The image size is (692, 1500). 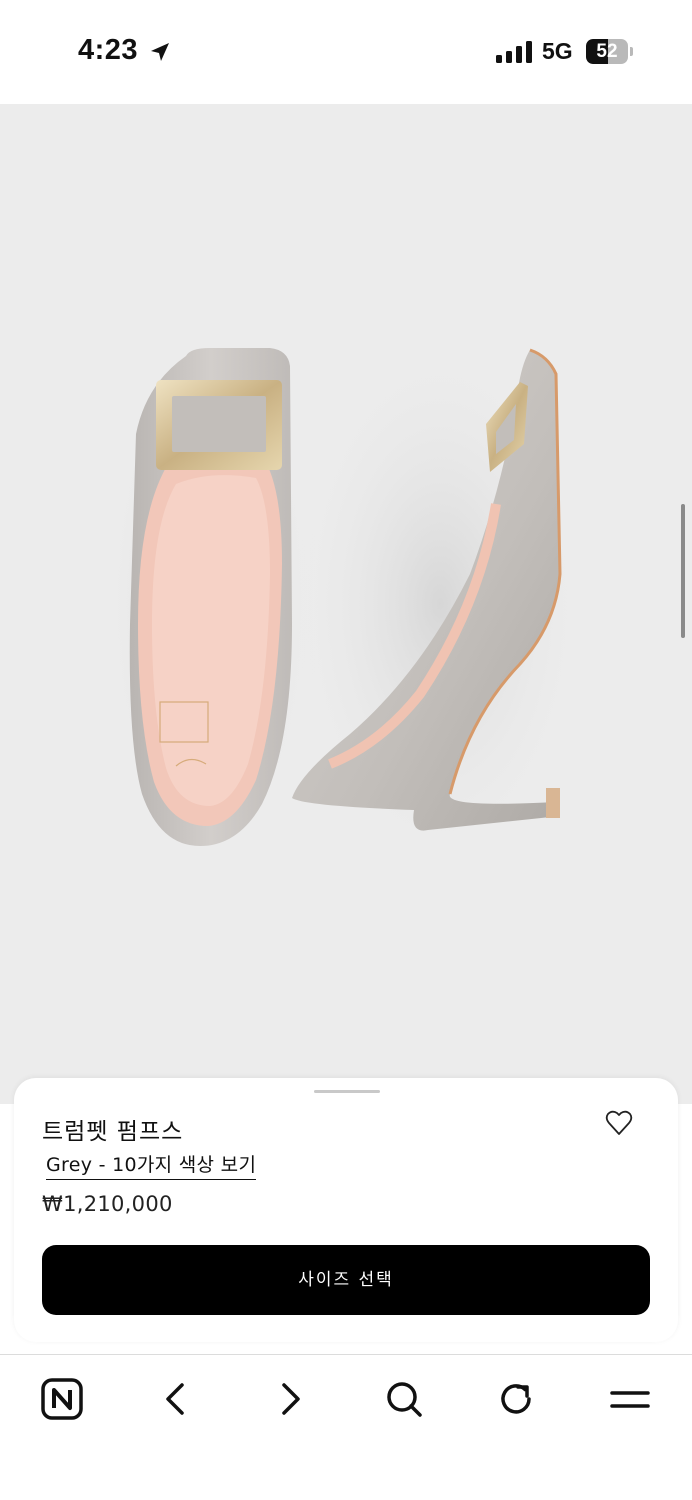 What do you see at coordinates (557, 51) in the screenshot?
I see `network-type: 5G` at bounding box center [557, 51].